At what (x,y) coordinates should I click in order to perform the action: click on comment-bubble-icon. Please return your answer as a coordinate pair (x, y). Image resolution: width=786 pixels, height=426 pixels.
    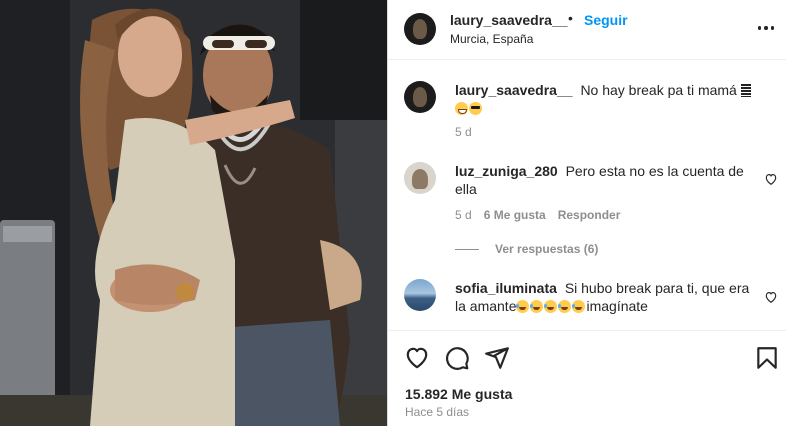
    Looking at the image, I should click on (457, 358).